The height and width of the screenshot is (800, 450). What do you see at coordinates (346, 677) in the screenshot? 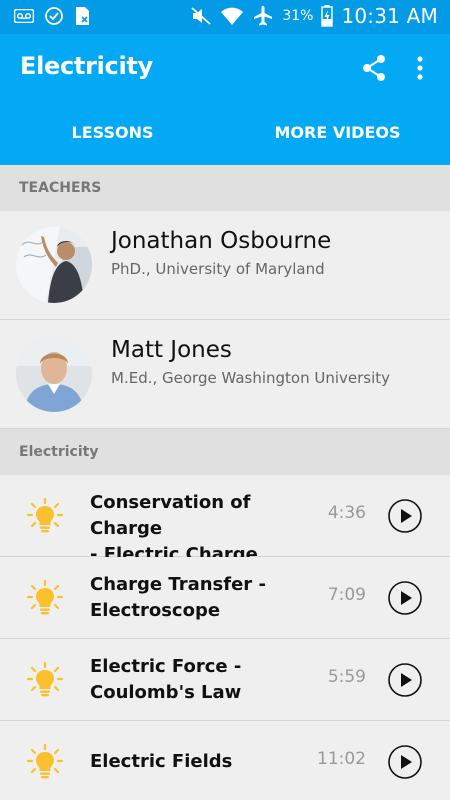
I see `lesson-duration: 5:59` at bounding box center [346, 677].